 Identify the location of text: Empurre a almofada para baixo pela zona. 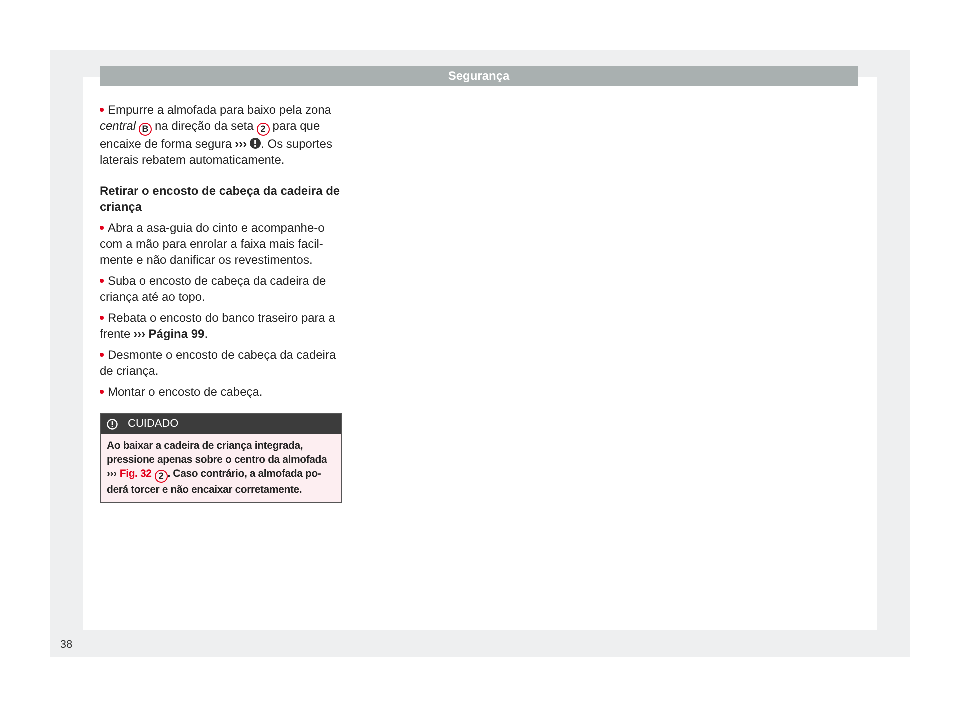
(220, 110).